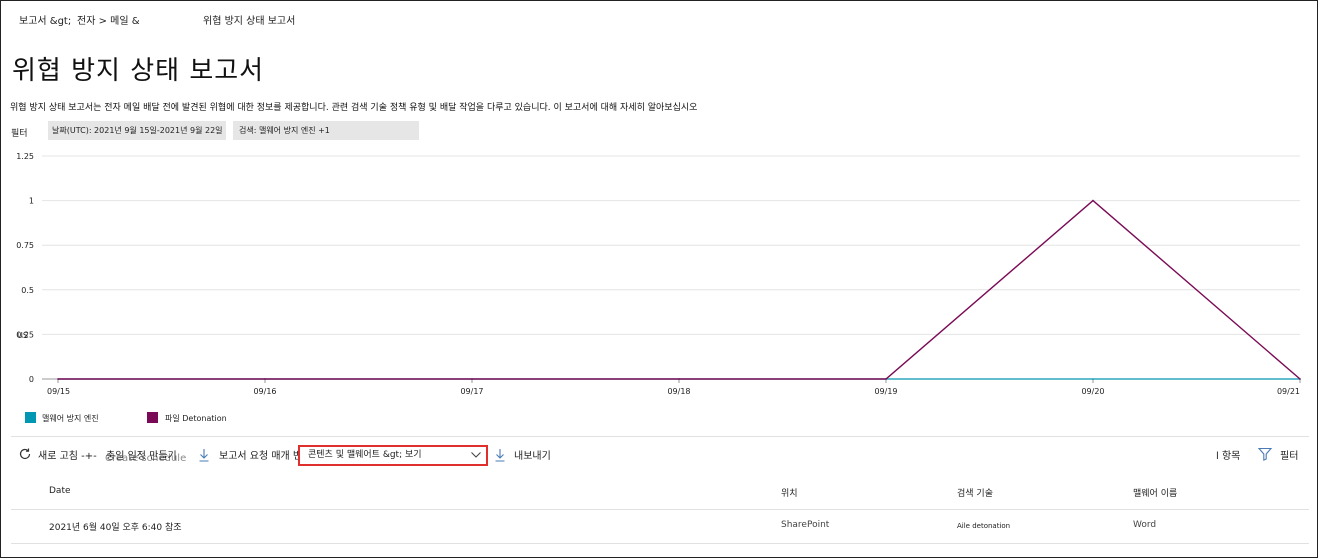 The image size is (1318, 558). What do you see at coordinates (326, 130) in the screenshot?
I see `detection-filter-pill: 검색: 맬웨어 방지 엔진 +1` at bounding box center [326, 130].